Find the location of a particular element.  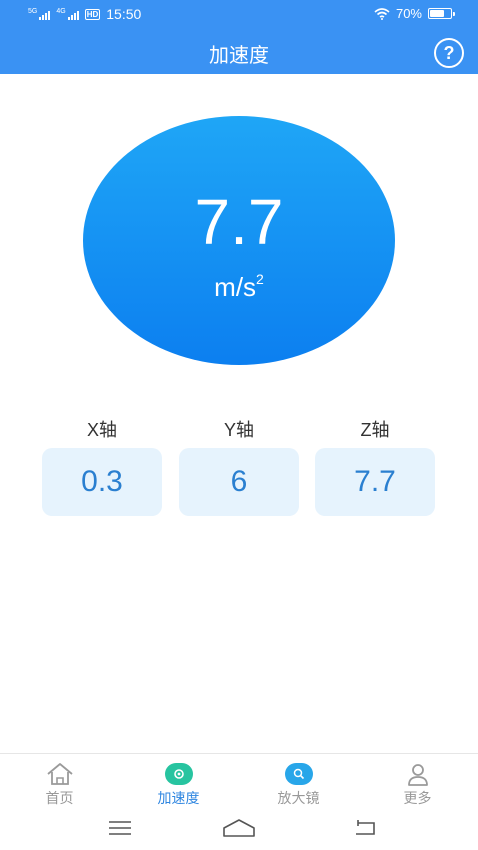

status-left: 5G 4G HD 15:50 is located at coordinates (84, 14).